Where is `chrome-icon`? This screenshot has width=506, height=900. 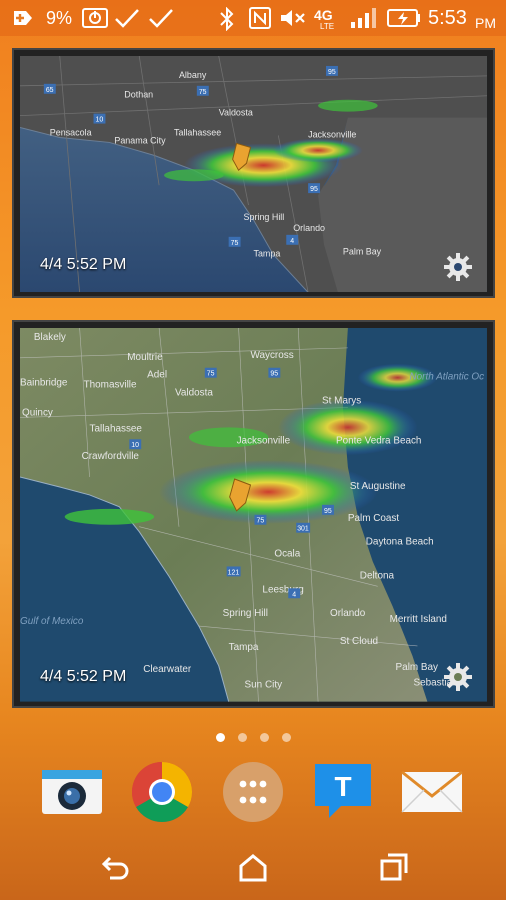 chrome-icon is located at coordinates (162, 792).